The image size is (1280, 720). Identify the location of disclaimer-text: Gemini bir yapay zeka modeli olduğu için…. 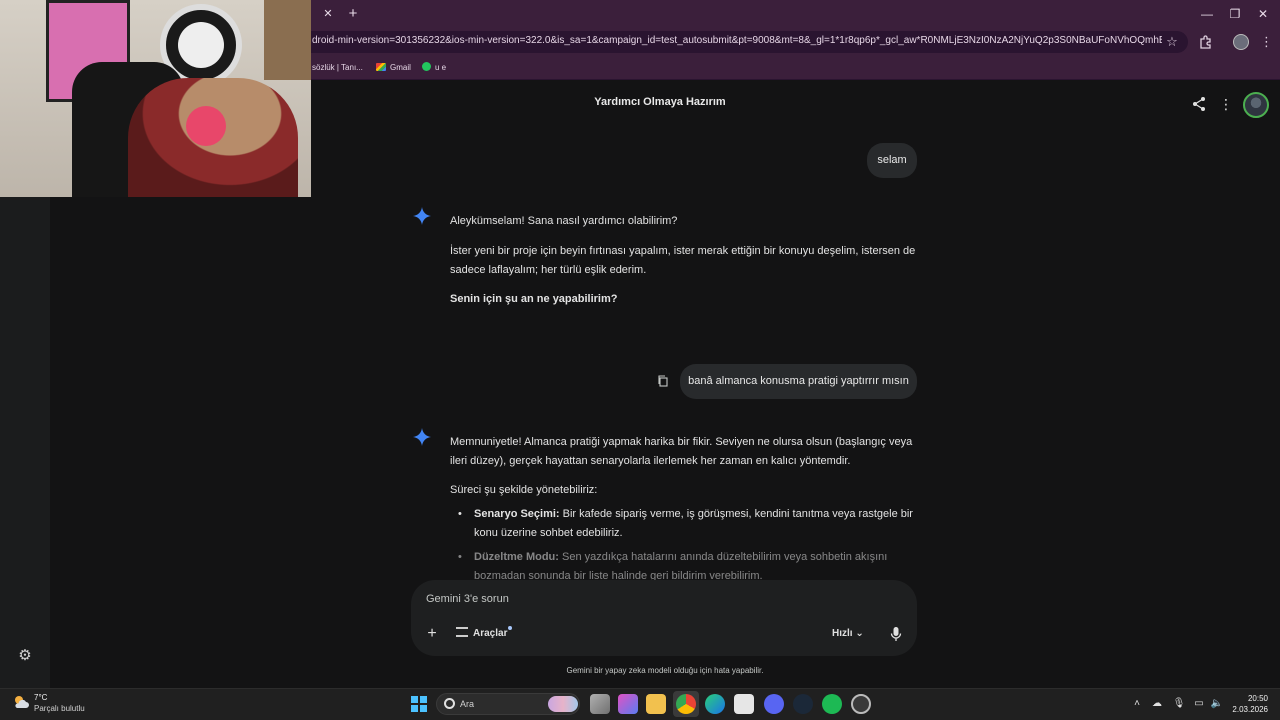
(665, 670).